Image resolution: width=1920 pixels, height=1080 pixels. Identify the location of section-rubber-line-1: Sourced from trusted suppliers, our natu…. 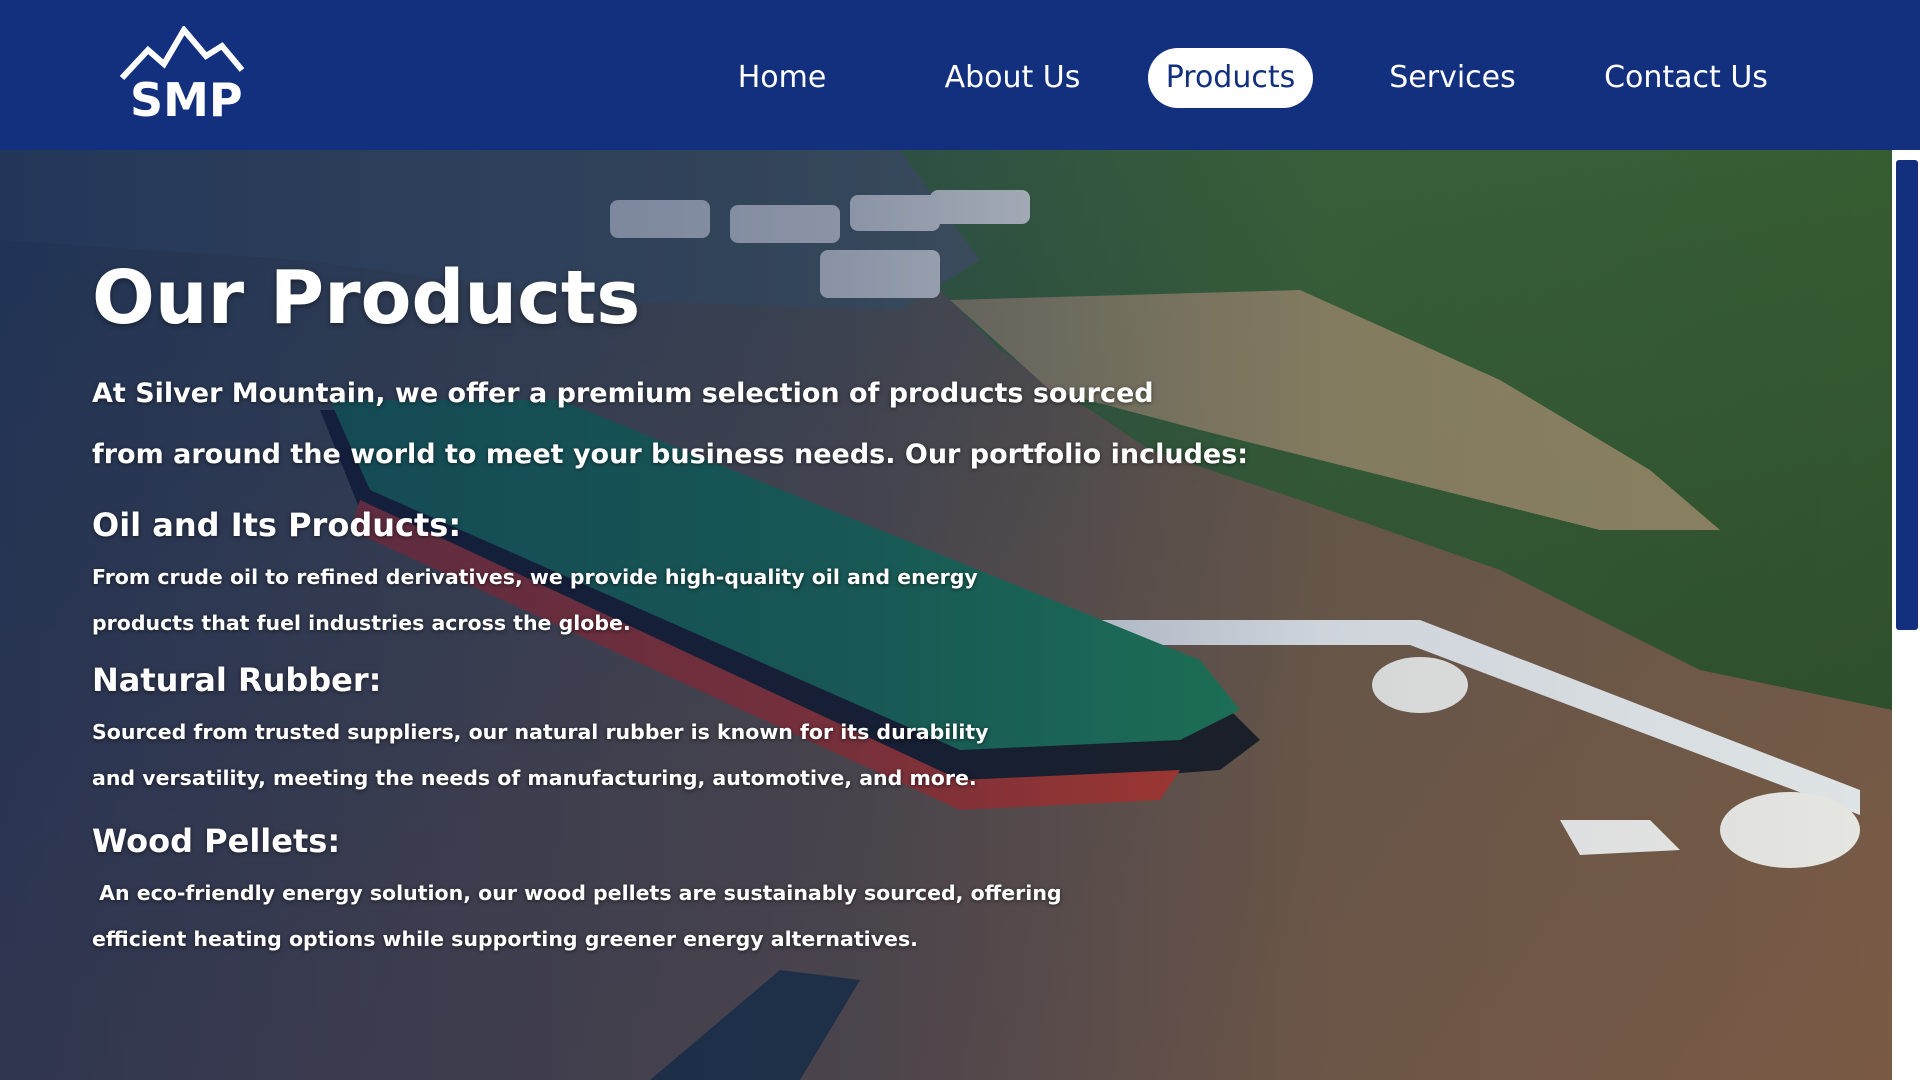
(540, 732).